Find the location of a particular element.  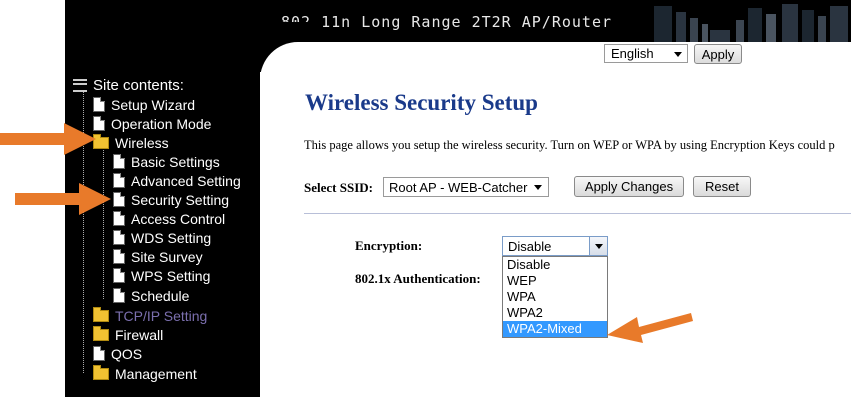

sidebar-root-label: Site contents: is located at coordinates (138, 85).